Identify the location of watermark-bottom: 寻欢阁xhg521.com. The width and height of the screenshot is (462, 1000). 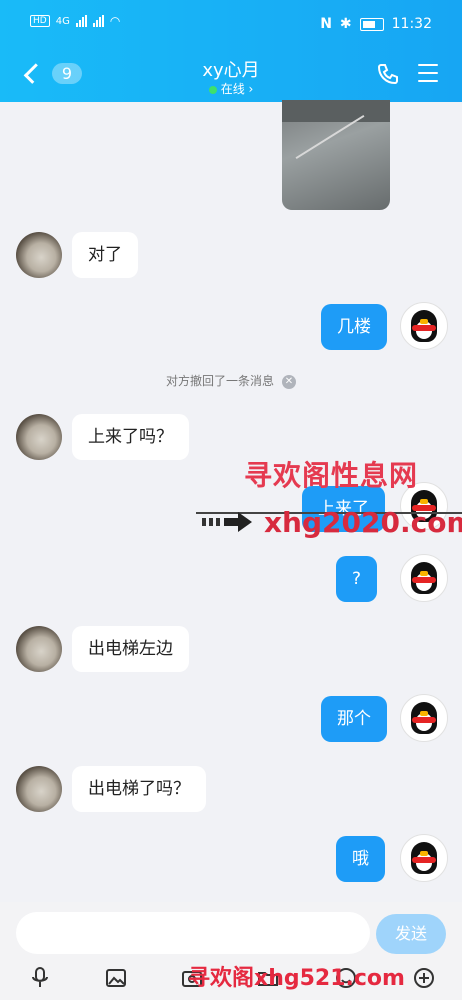
(296, 978).